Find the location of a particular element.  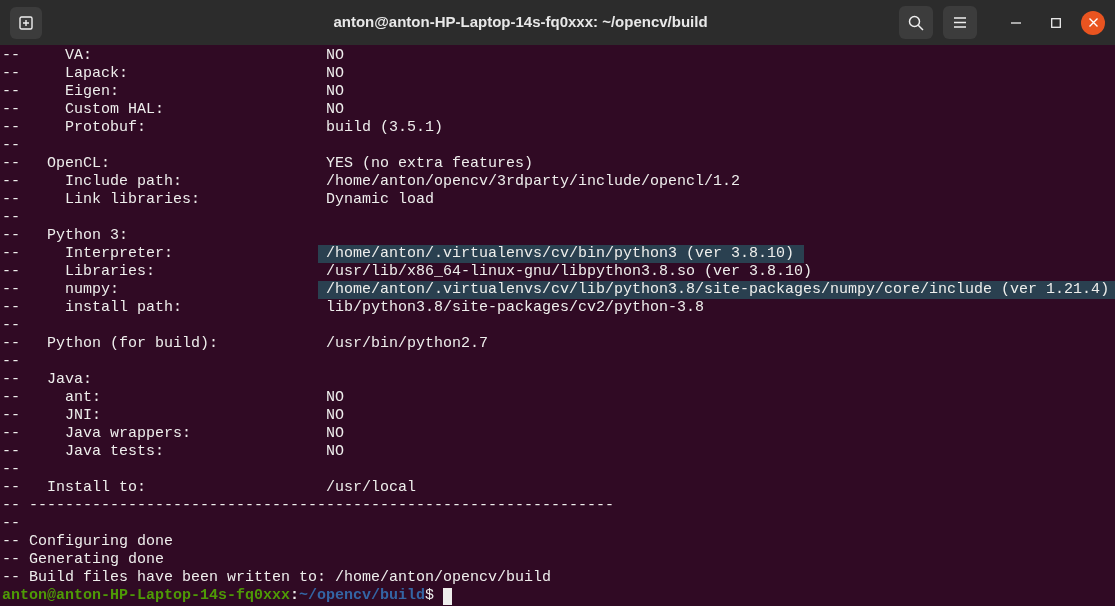

output-value: YES (no extra features) is located at coordinates (430, 164).